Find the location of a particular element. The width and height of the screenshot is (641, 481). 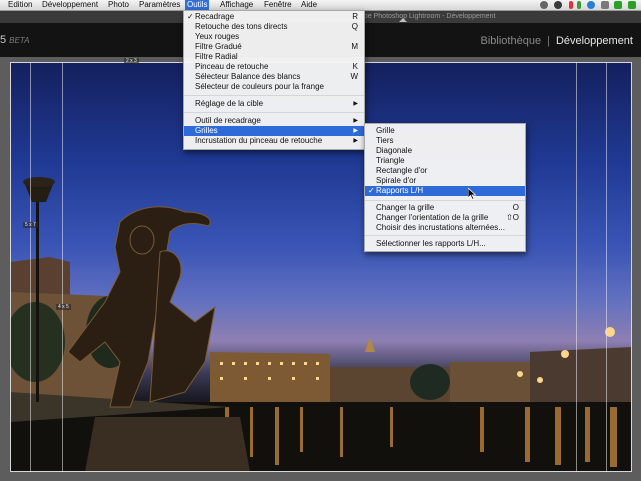

grid-option-rapports: ✓ Rapports L/H is located at coordinates (445, 191).